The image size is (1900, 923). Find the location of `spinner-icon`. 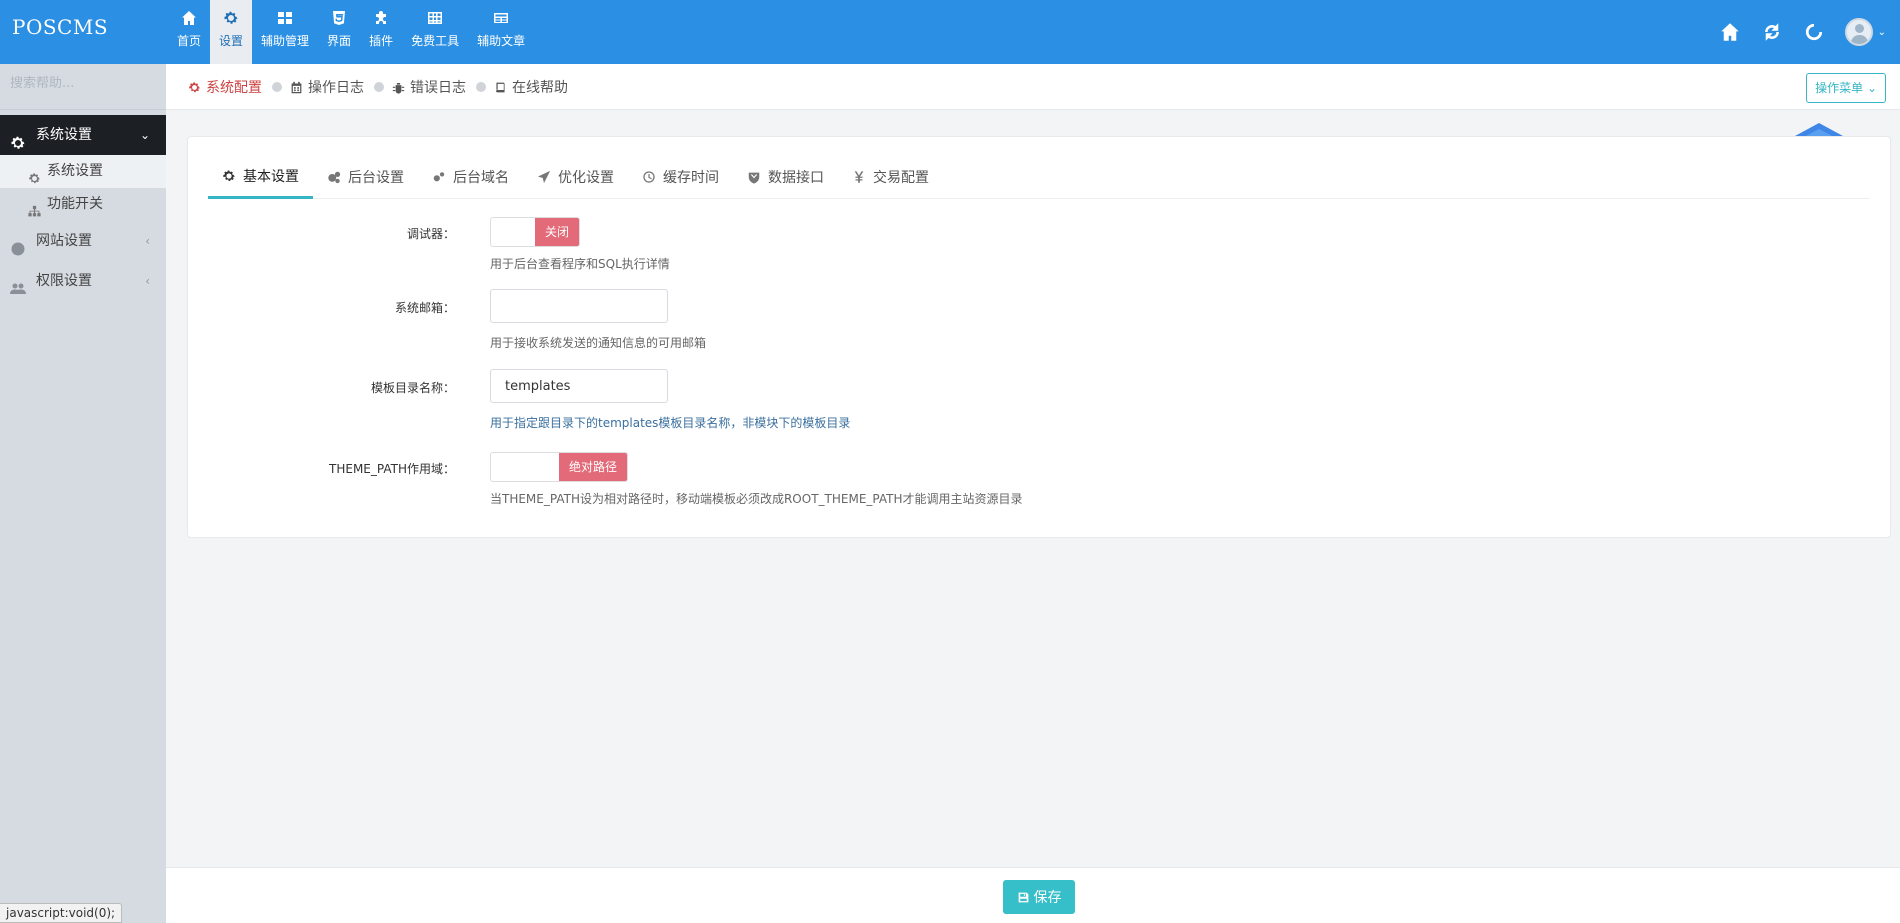

spinner-icon is located at coordinates (1813, 32).